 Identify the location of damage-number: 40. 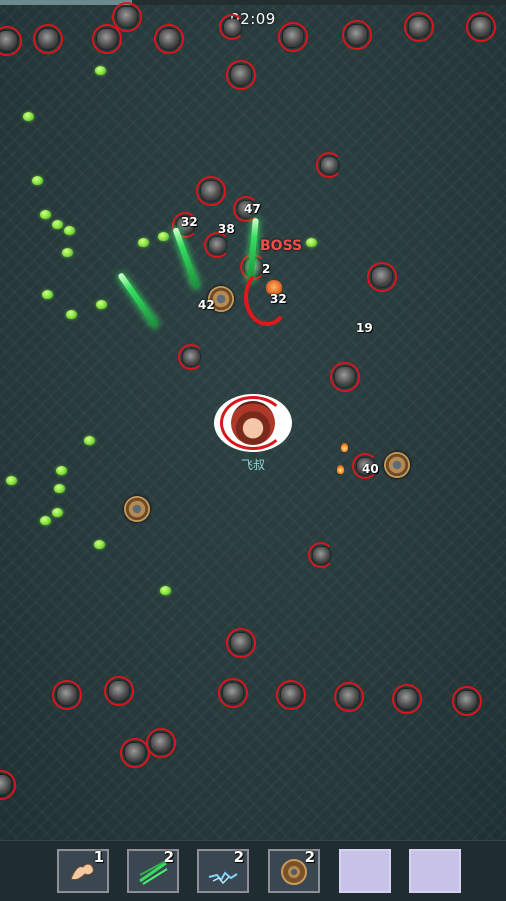
(370, 469).